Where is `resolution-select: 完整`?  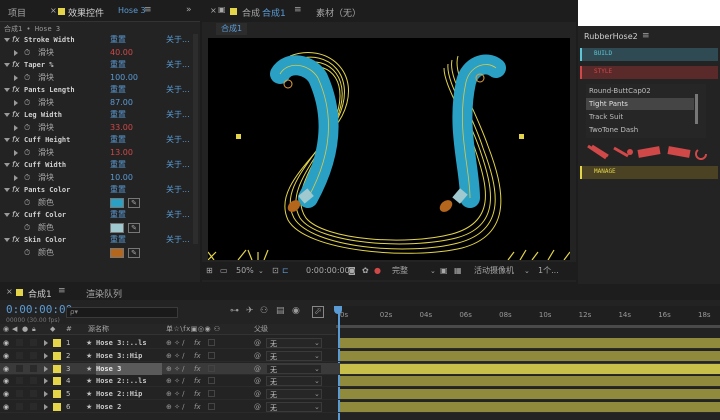 resolution-select: 完整 is located at coordinates (400, 271).